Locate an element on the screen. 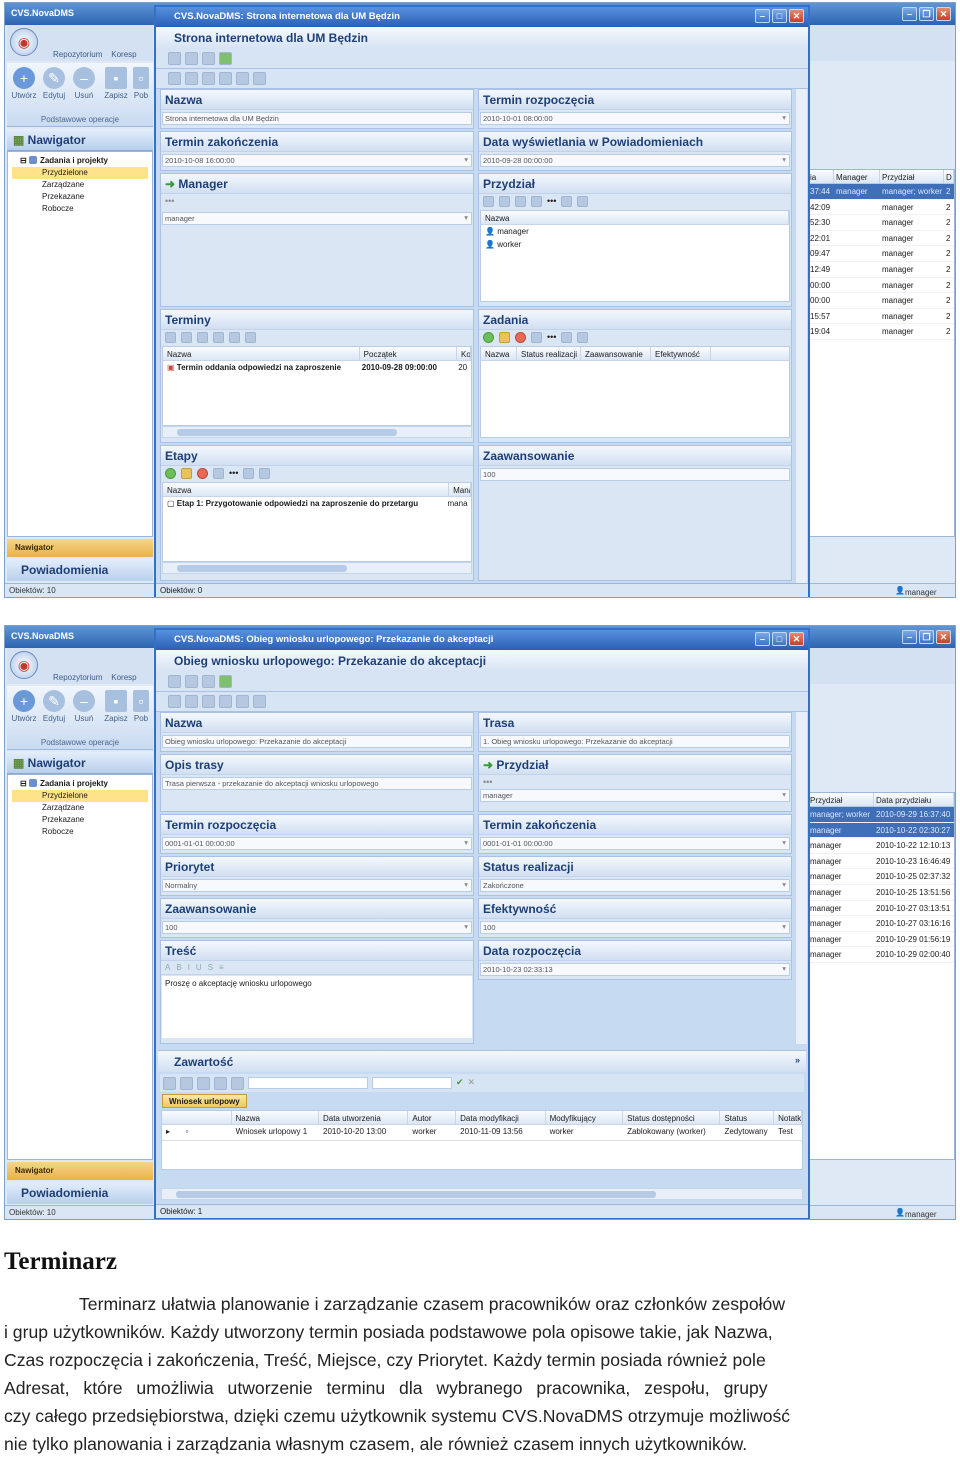 This screenshot has height=1459, width=960. create-button: + Utwórz is located at coordinates (24, 706).